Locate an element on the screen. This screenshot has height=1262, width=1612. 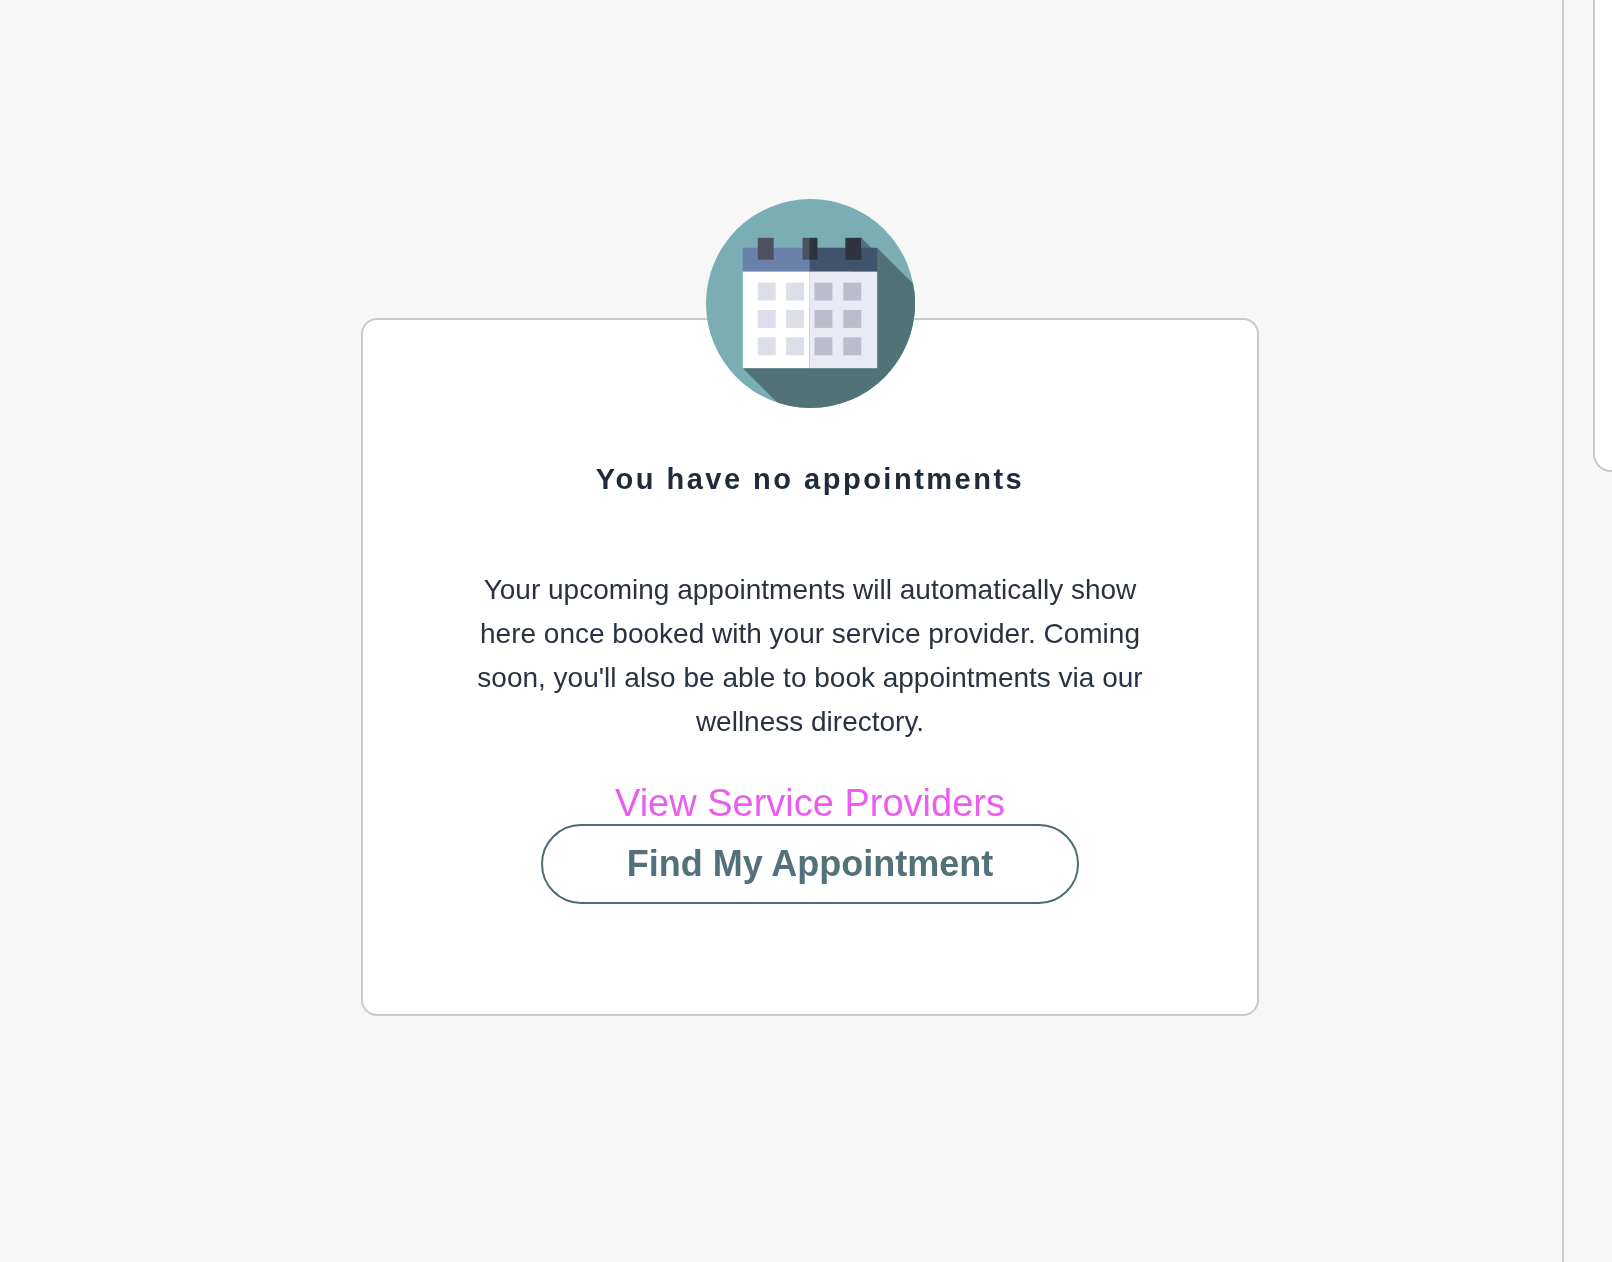
empty-state-heading: You have no appointments is located at coordinates (810, 479).